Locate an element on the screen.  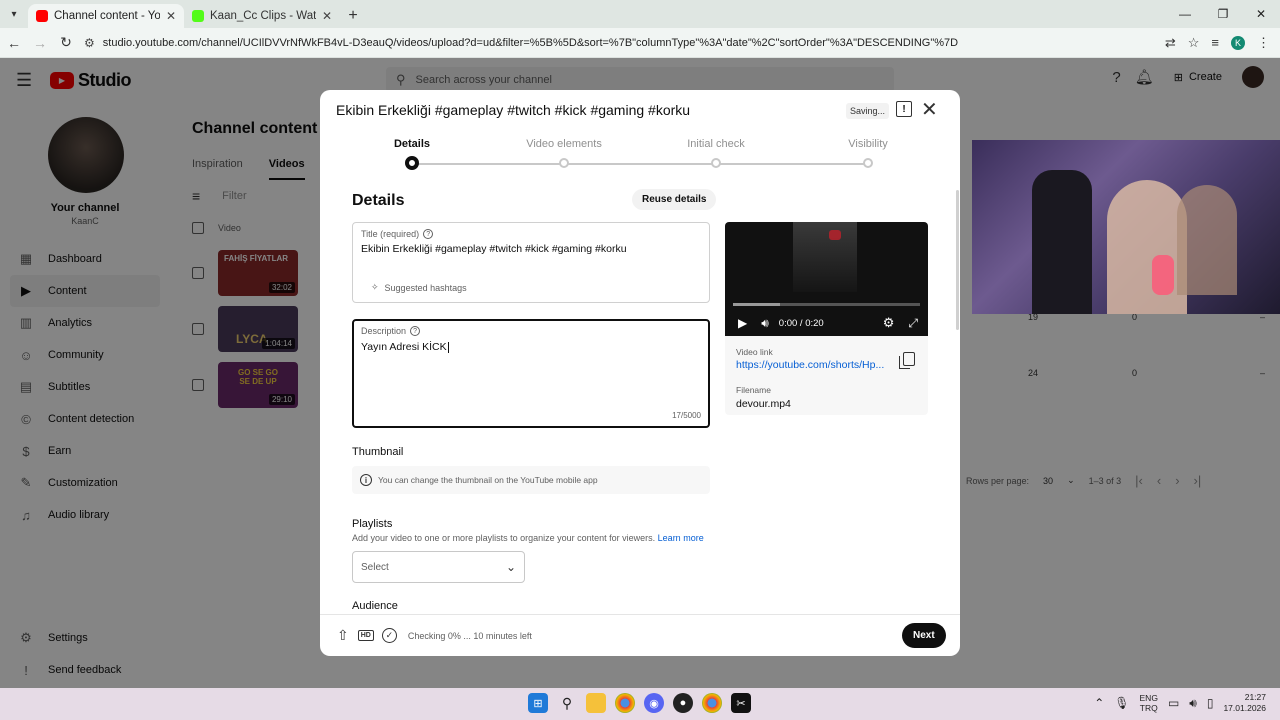
windows-start-icon: ⊞ is located at coordinates (538, 703).